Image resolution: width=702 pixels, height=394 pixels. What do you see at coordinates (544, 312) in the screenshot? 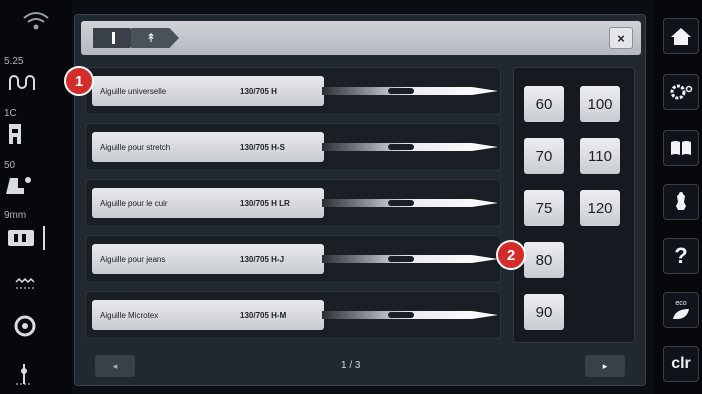
I see `size-button-90: 90` at bounding box center [544, 312].